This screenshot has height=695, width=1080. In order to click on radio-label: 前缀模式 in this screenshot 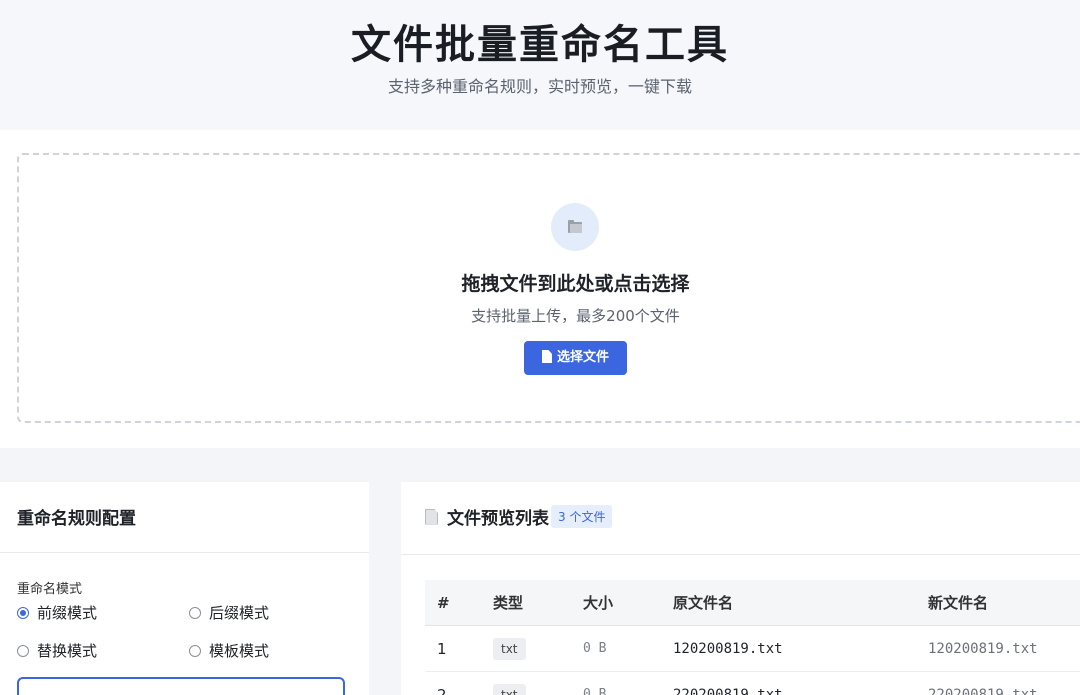, I will do `click(67, 613)`.